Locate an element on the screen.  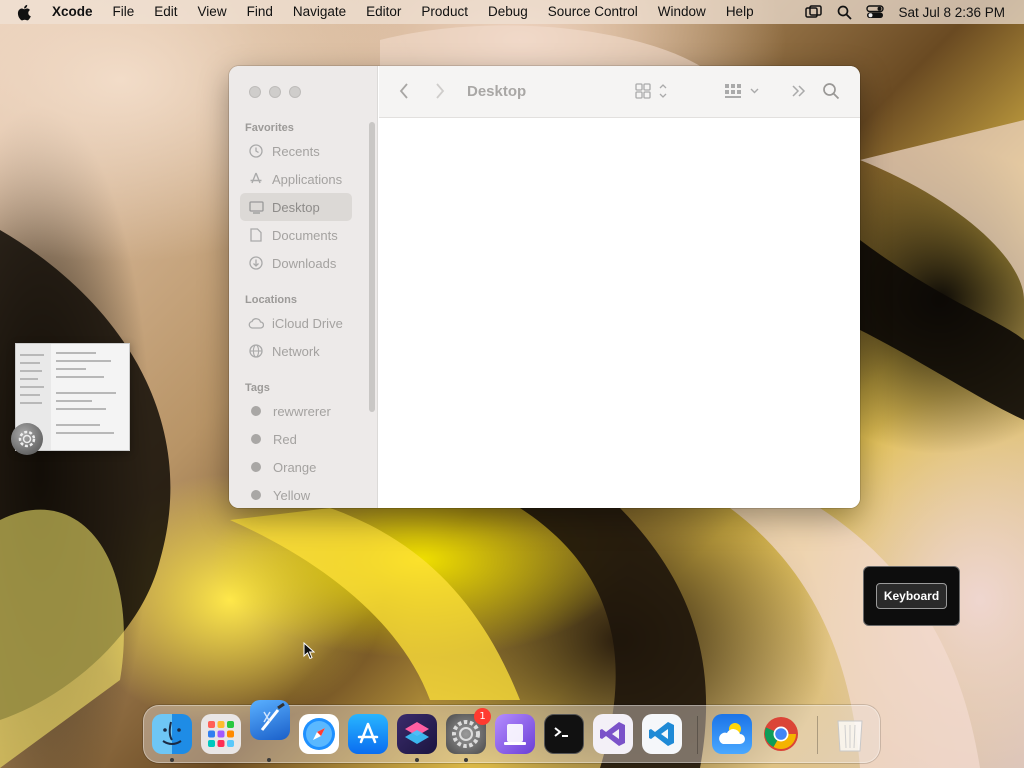
sidebar-item-recents: Recents is located at coordinates (296, 151).